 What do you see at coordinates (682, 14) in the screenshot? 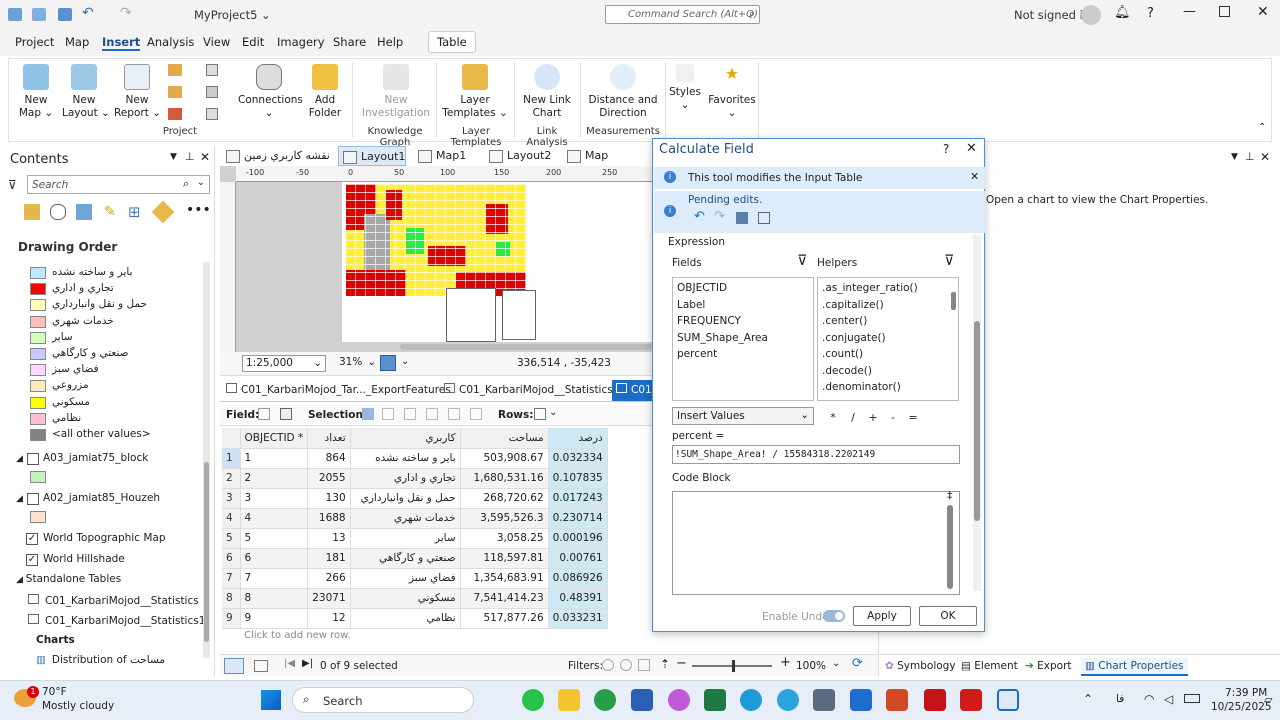
I see `command-search: Command Search (Alt+Q) ⌕` at bounding box center [682, 14].